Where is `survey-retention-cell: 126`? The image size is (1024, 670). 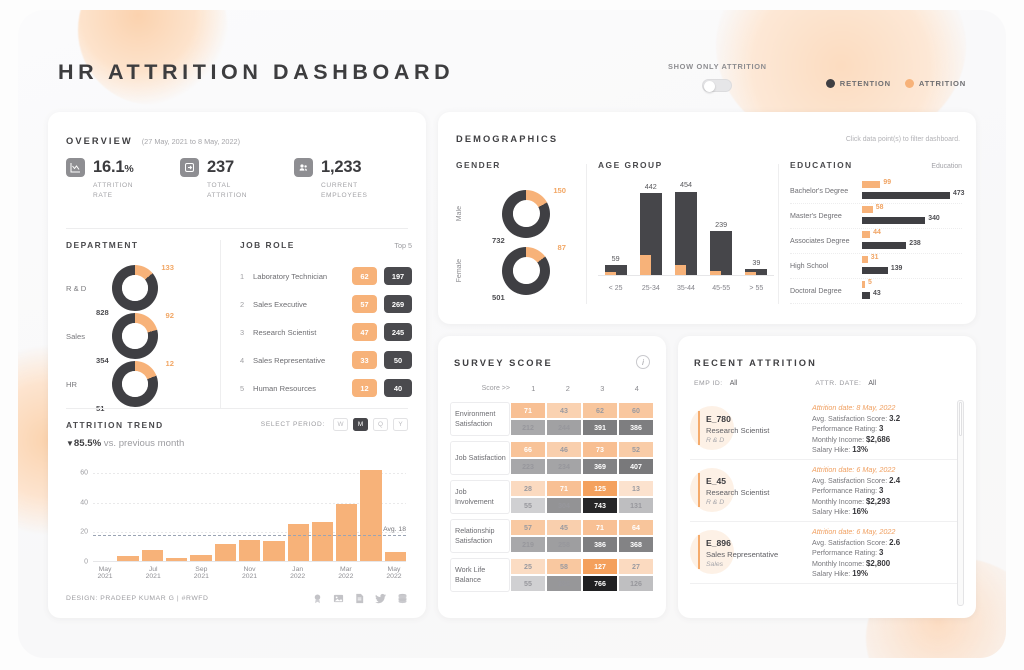 survey-retention-cell: 126 is located at coordinates (636, 583).